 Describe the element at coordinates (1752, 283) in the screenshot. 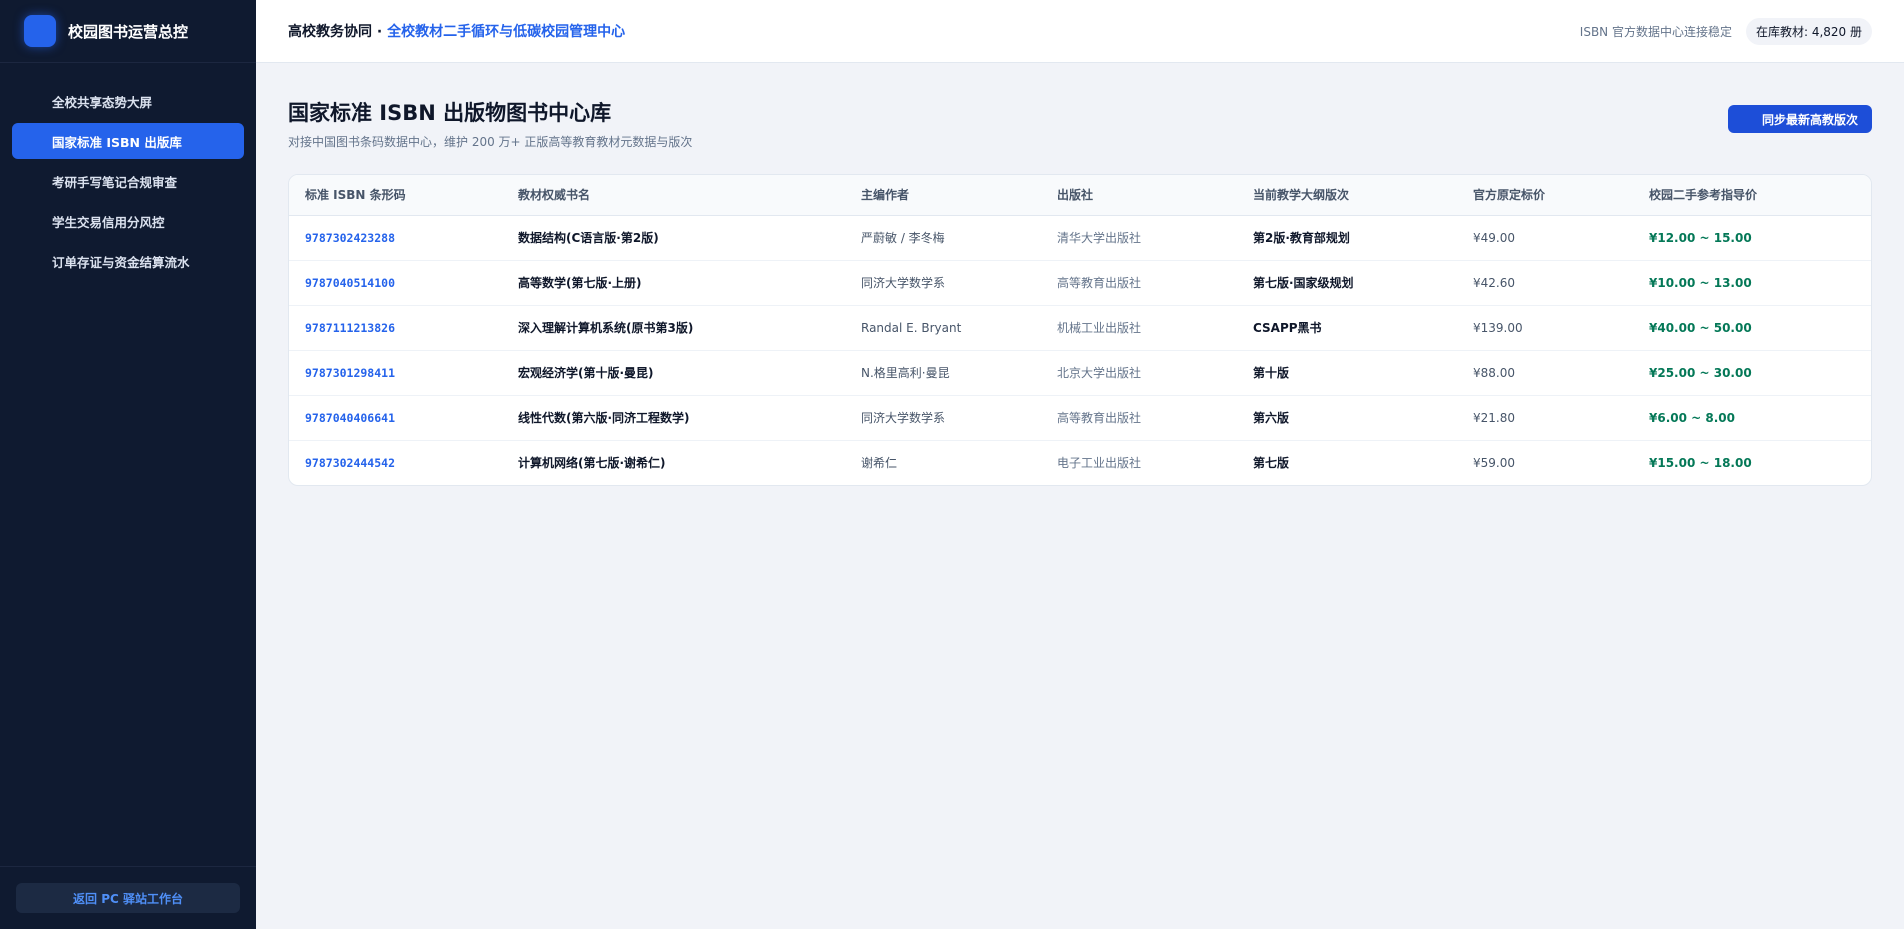

I see `cell-guide-price: ¥10.00 ~ 13.00` at that location.